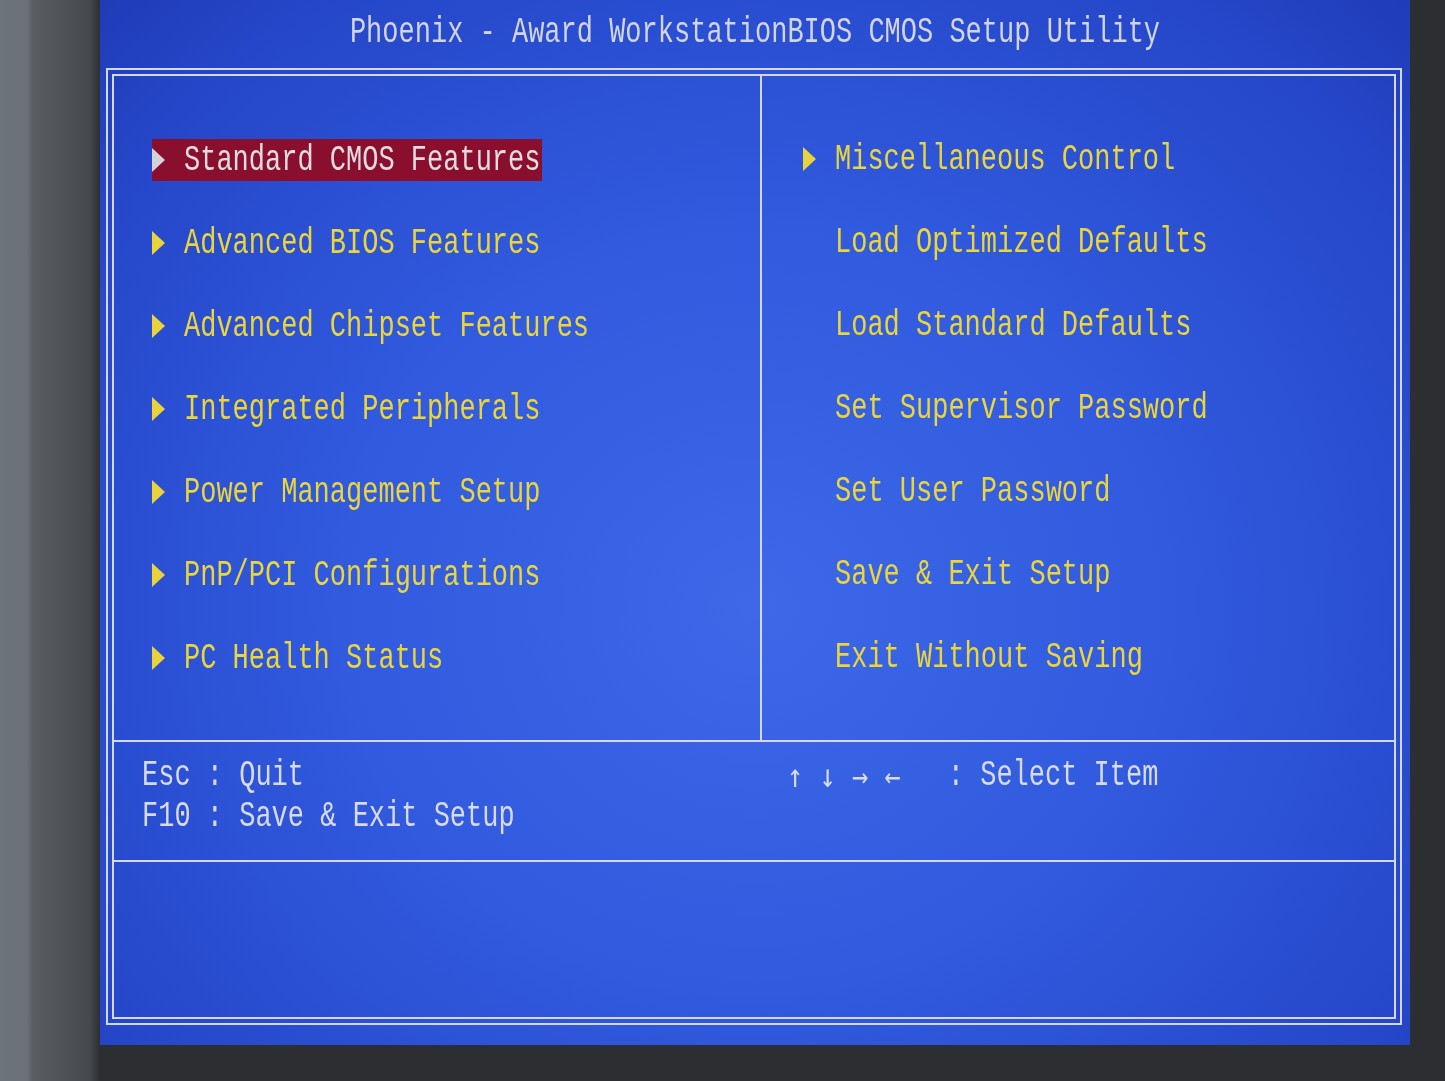 The width and height of the screenshot is (1445, 1081). What do you see at coordinates (299, 658) in the screenshot?
I see `menu-item: PC Health Status` at bounding box center [299, 658].